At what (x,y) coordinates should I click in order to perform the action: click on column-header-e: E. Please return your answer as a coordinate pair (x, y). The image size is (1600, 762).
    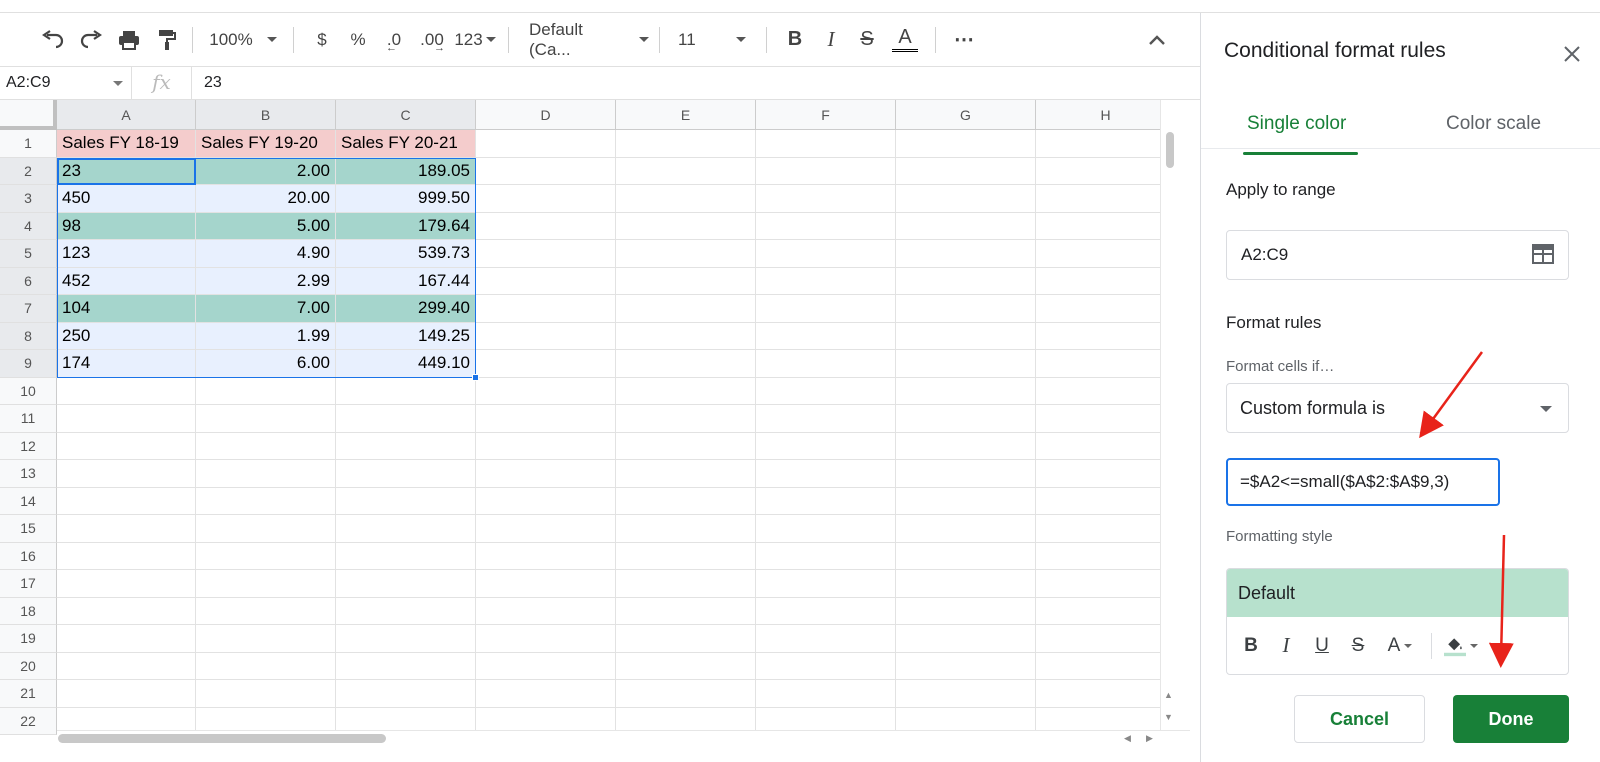
    Looking at the image, I should click on (686, 115).